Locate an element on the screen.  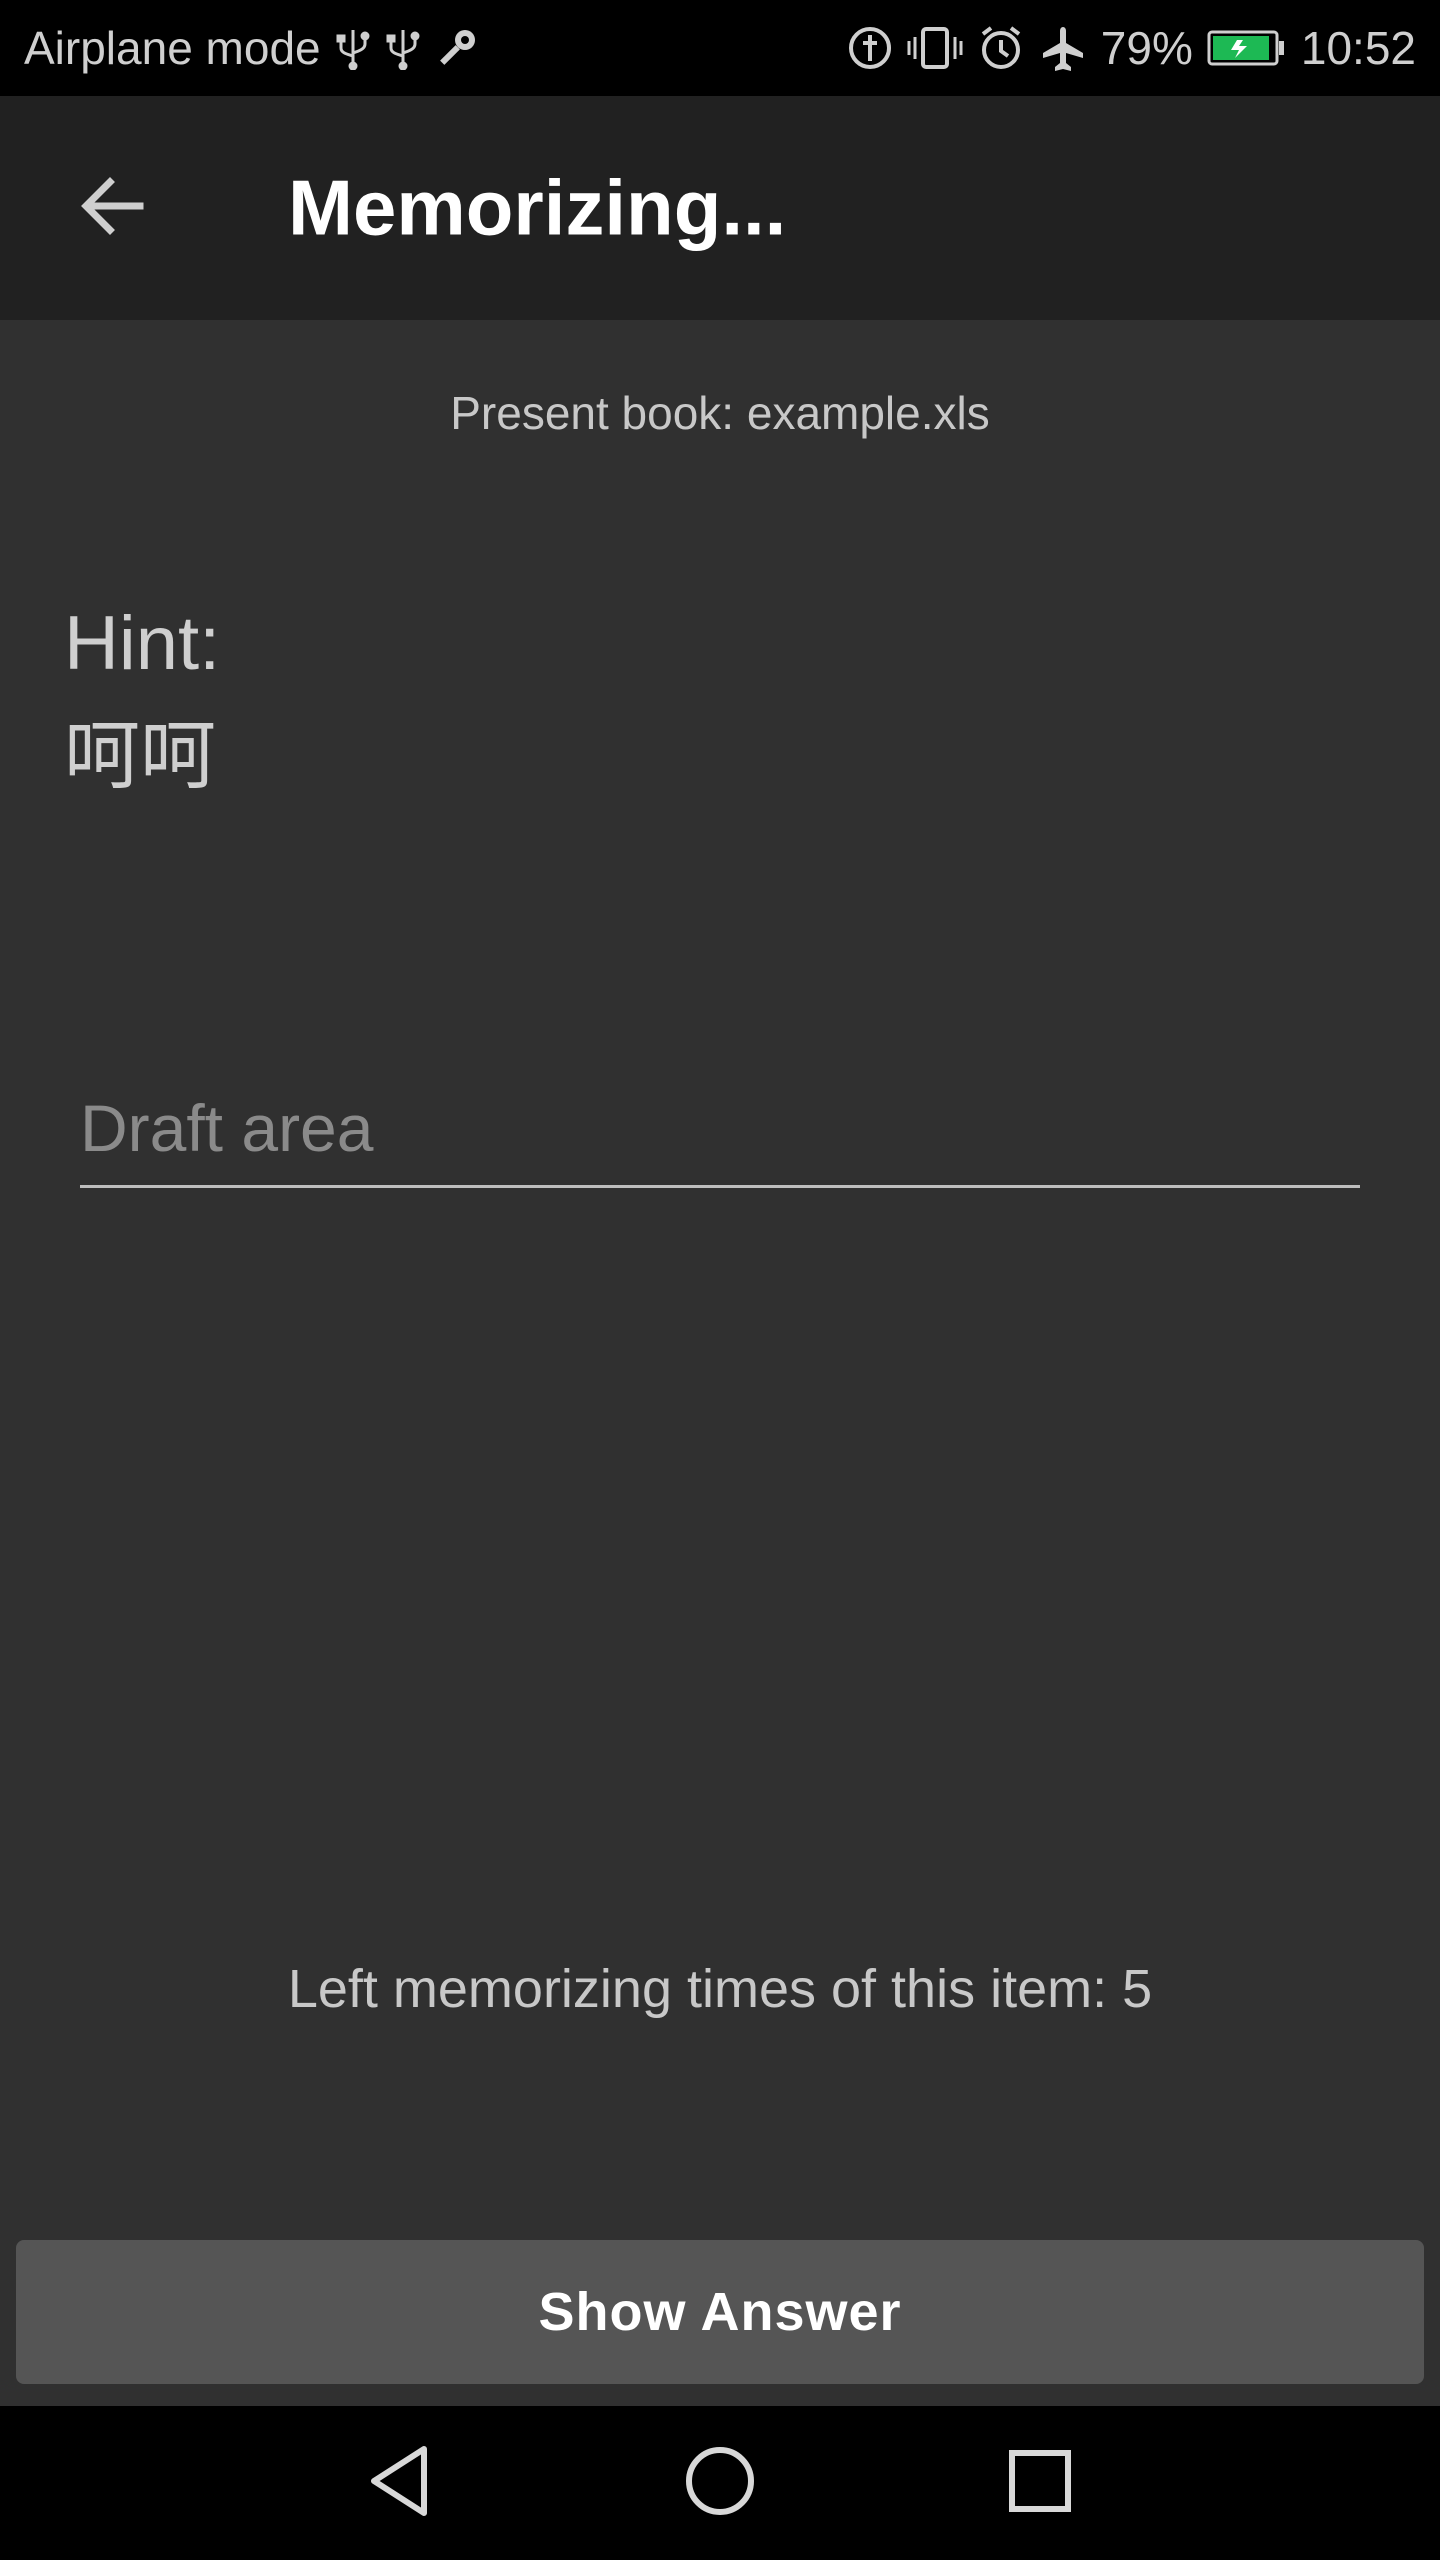
arrow-back-icon is located at coordinates (112, 208).